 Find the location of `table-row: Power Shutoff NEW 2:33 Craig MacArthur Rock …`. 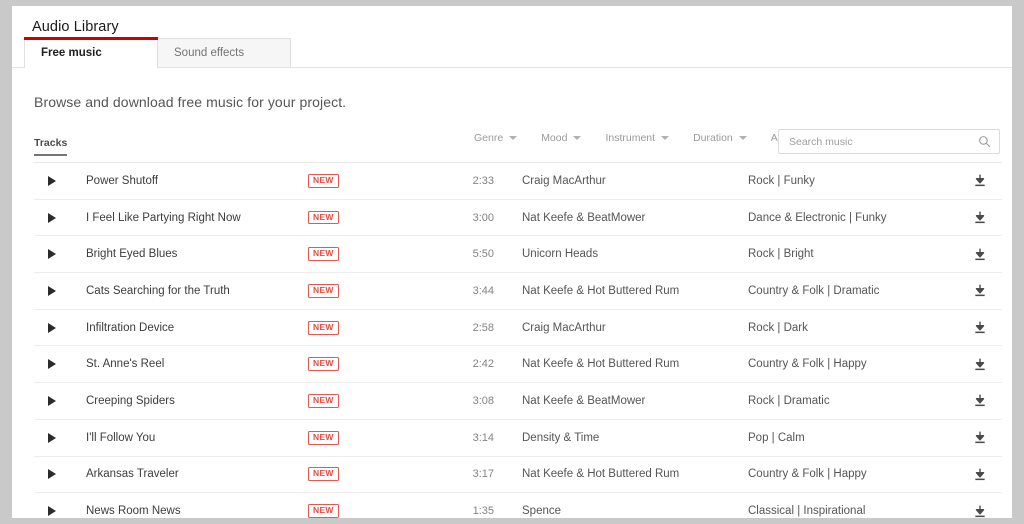

table-row: Power Shutoff NEW 2:33 Craig MacArthur Rock … is located at coordinates (518, 181).